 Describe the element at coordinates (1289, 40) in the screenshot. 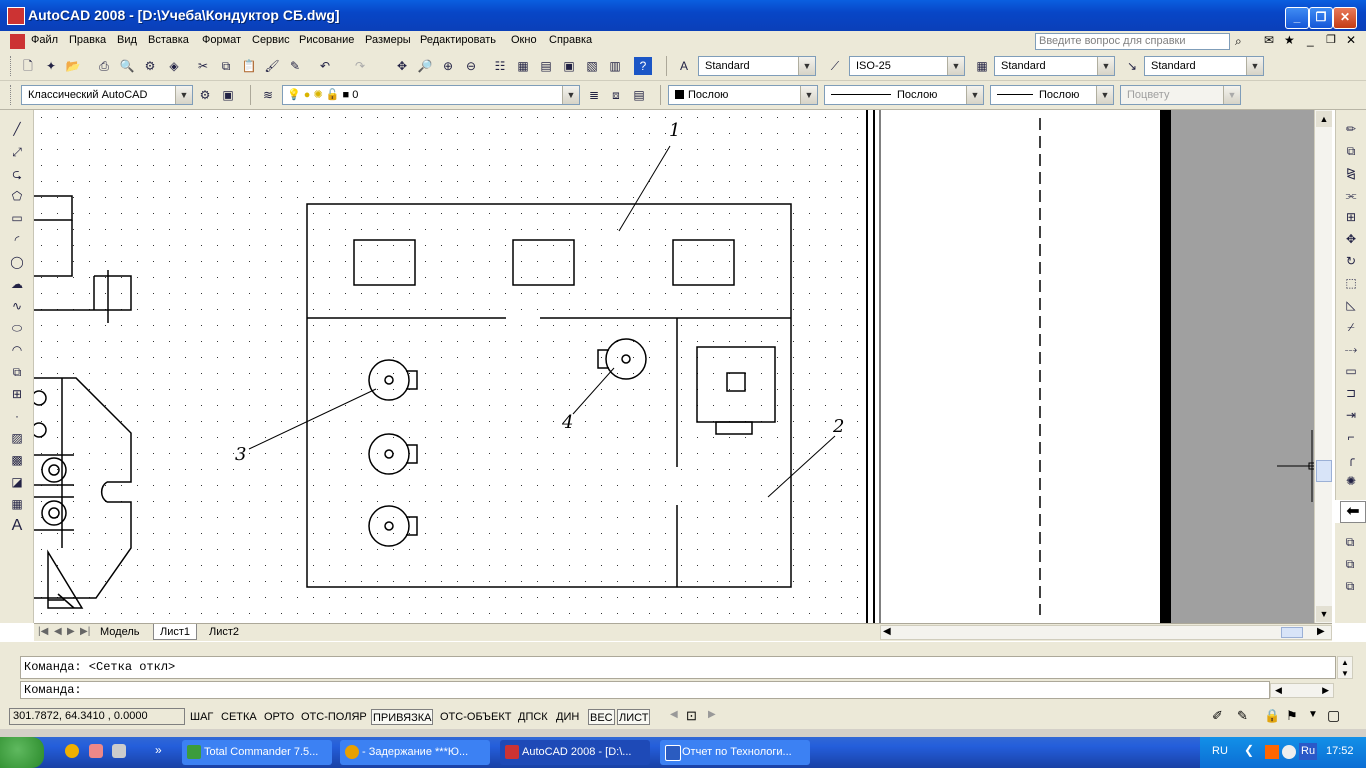

I see `favorites-icon: ★` at that location.